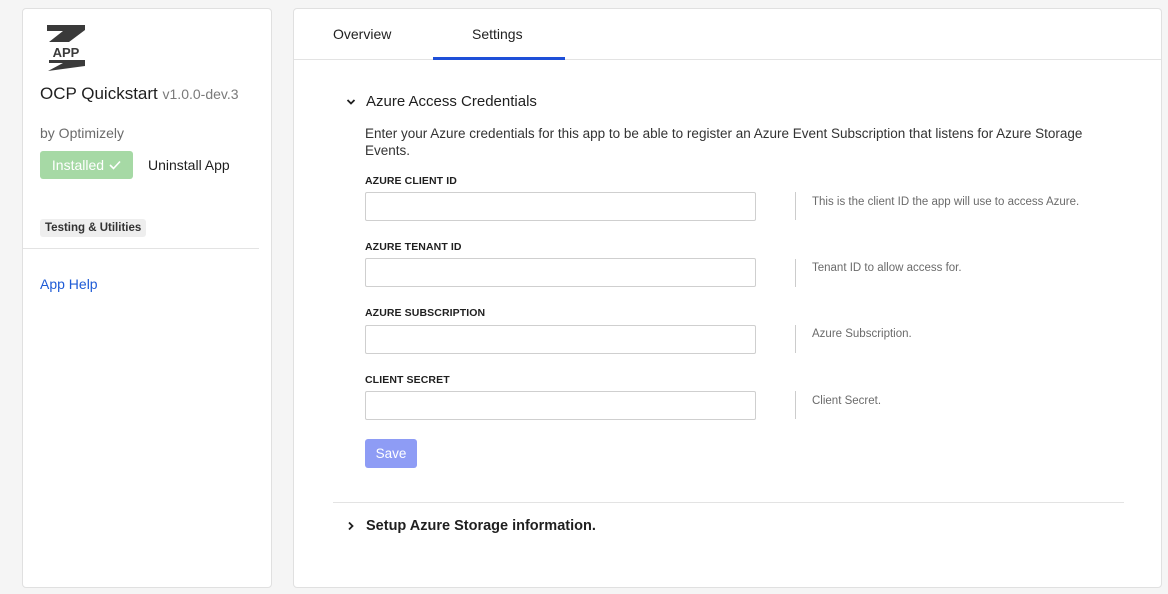 The height and width of the screenshot is (594, 1168). What do you see at coordinates (887, 268) in the screenshot?
I see `field-help-tenant-id: Tenant ID to allow access for.` at bounding box center [887, 268].